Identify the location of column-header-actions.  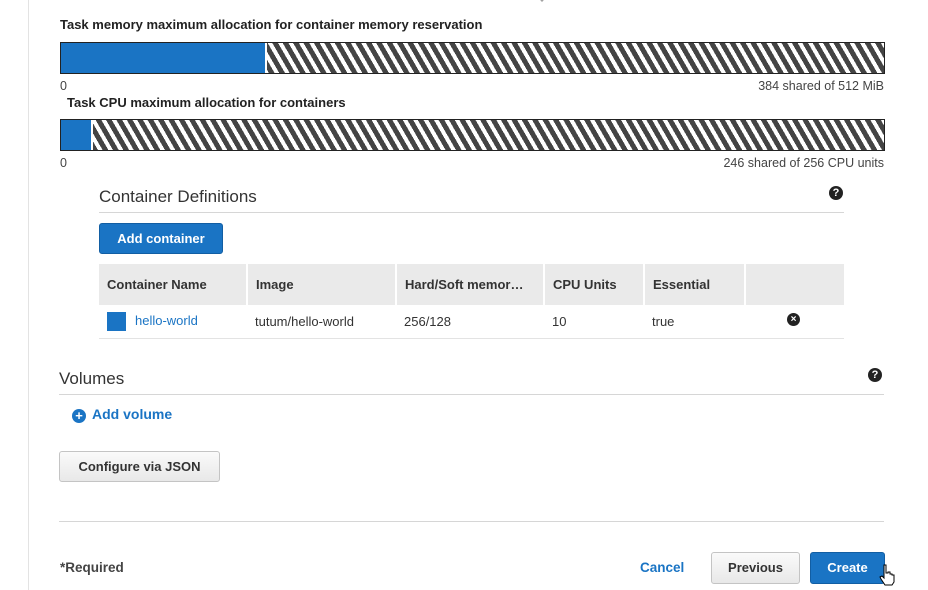
(794, 284).